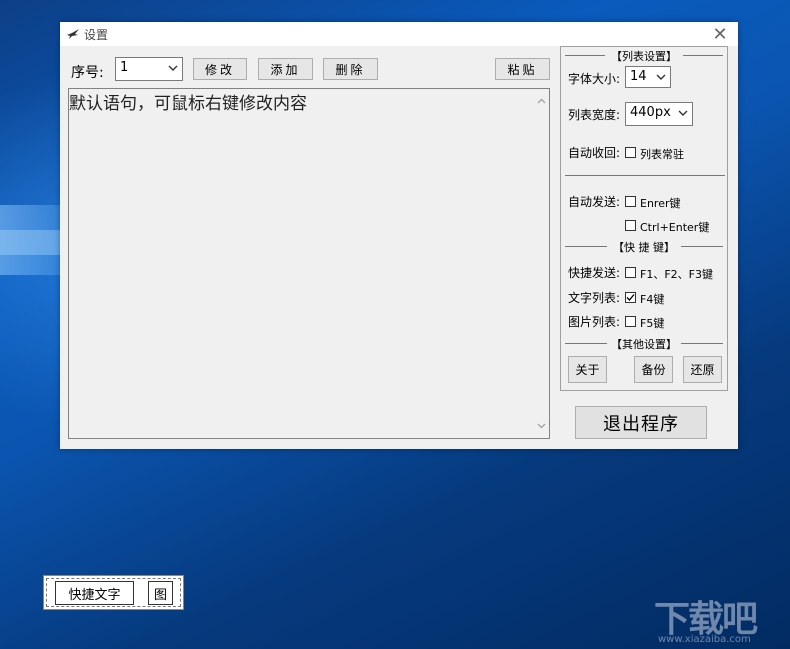  Describe the element at coordinates (160, 593) in the screenshot. I see `image-button: 图` at that location.